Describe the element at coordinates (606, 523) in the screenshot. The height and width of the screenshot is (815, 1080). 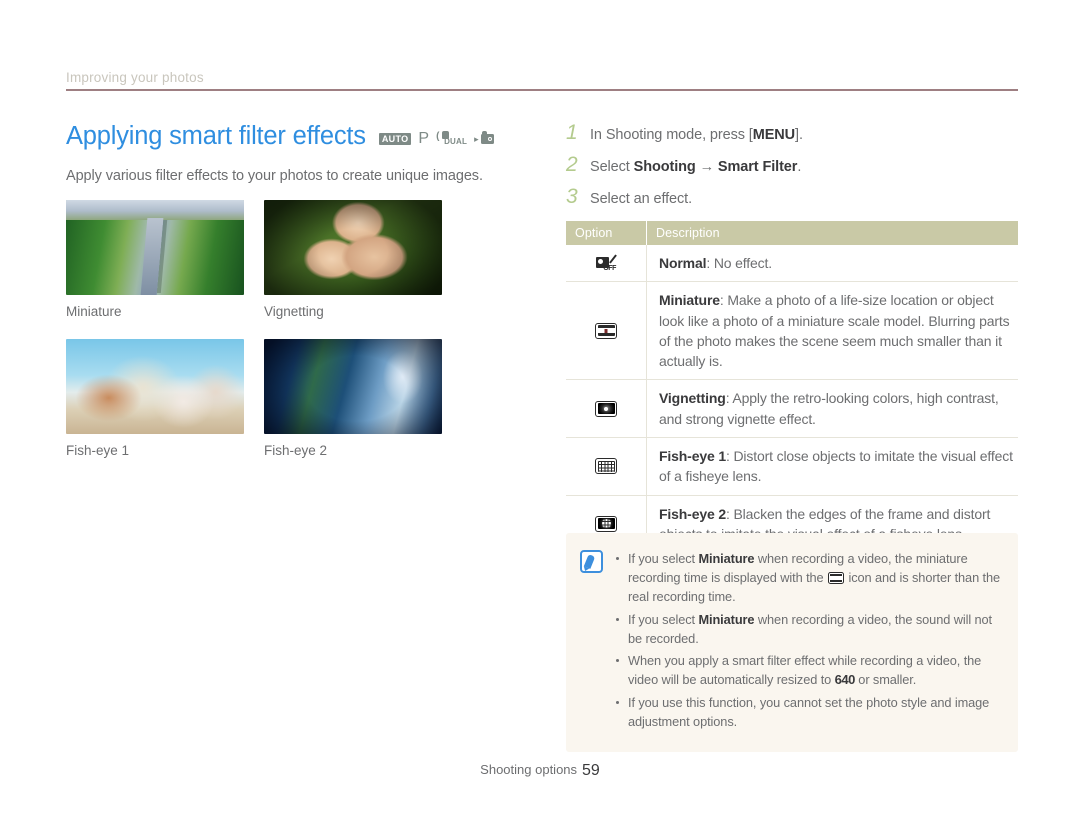
I see `fisheye2-icon` at that location.